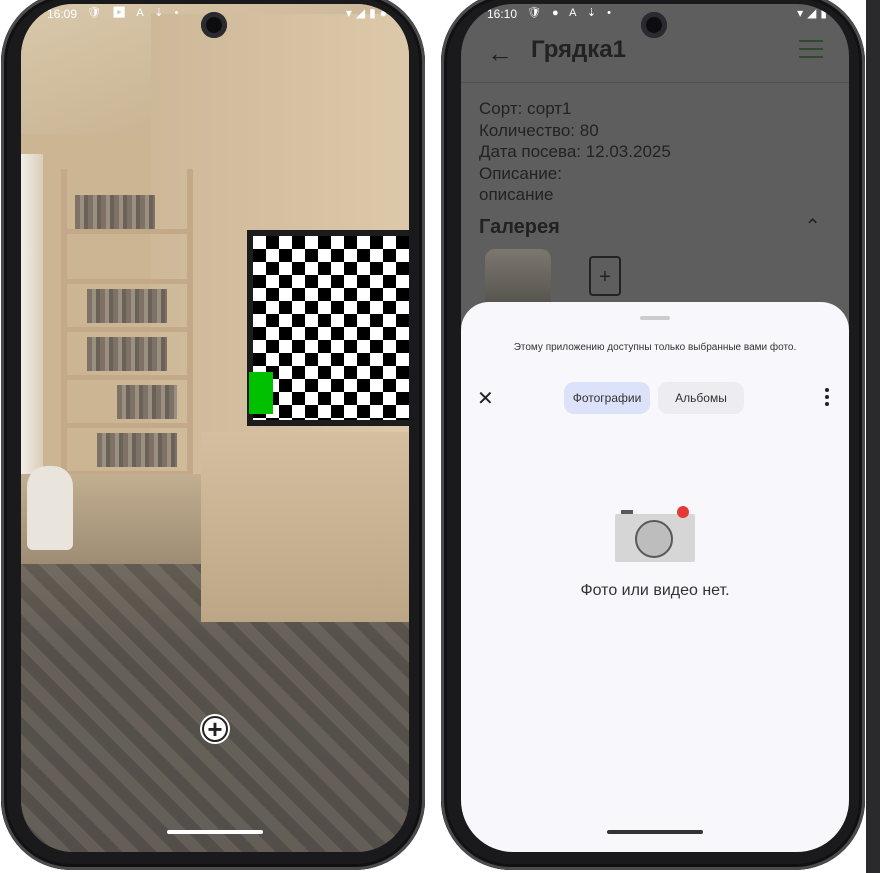 This screenshot has width=880, height=873. I want to click on room-window, so click(32, 314).